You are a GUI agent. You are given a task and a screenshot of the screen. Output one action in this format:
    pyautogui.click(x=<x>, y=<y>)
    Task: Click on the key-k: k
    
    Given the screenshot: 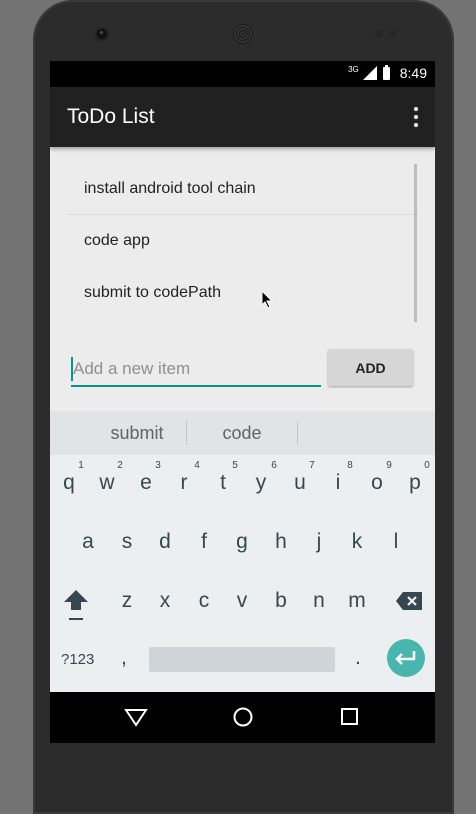 What is the action you would take?
    pyautogui.click(x=357, y=542)
    